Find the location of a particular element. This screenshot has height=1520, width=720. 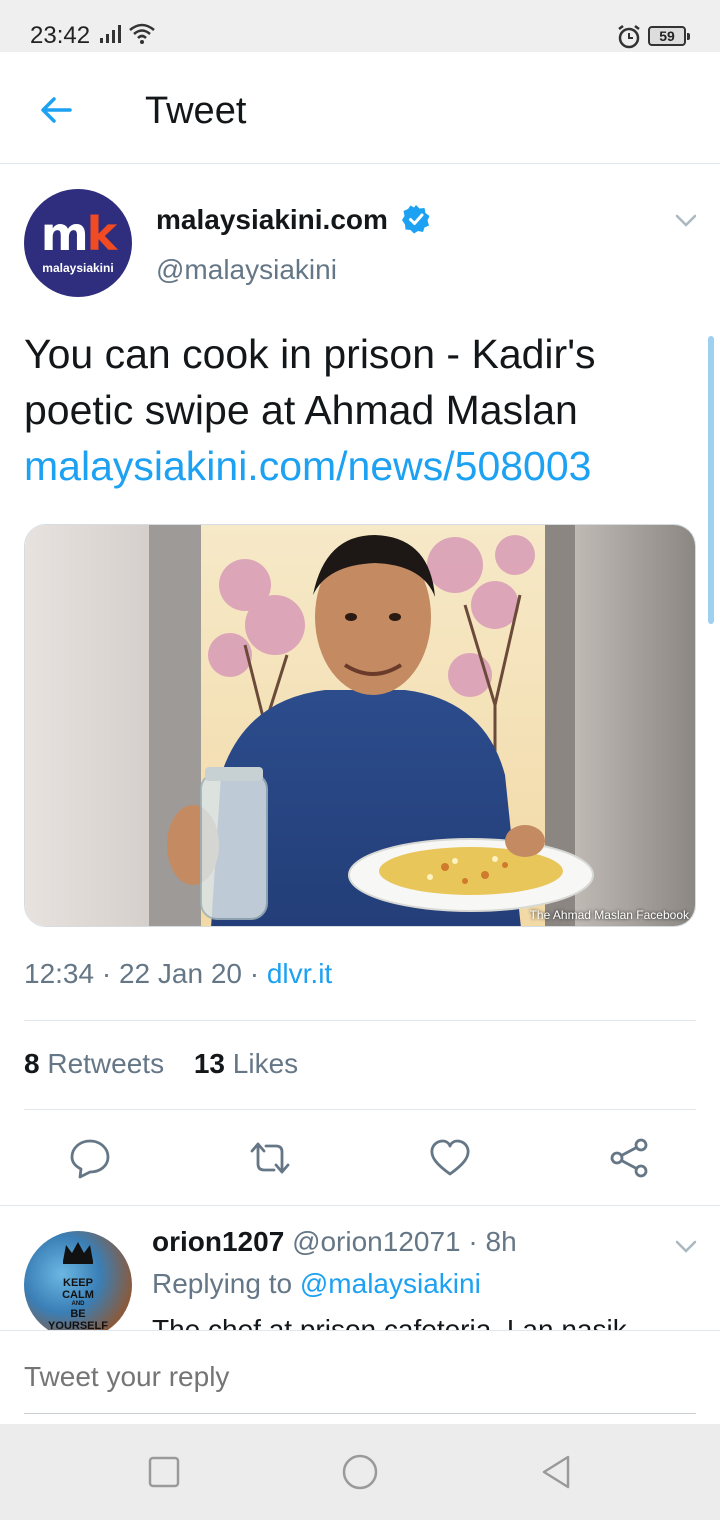

retweets-label: Retweets is located at coordinates (106, 1063).